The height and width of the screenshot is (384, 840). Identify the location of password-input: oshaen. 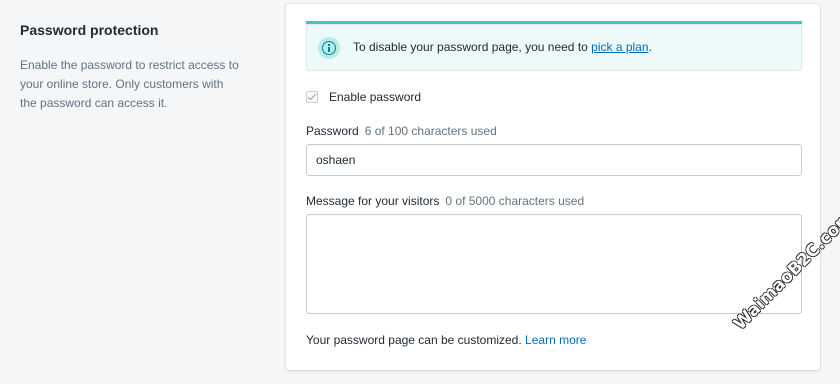
(554, 160).